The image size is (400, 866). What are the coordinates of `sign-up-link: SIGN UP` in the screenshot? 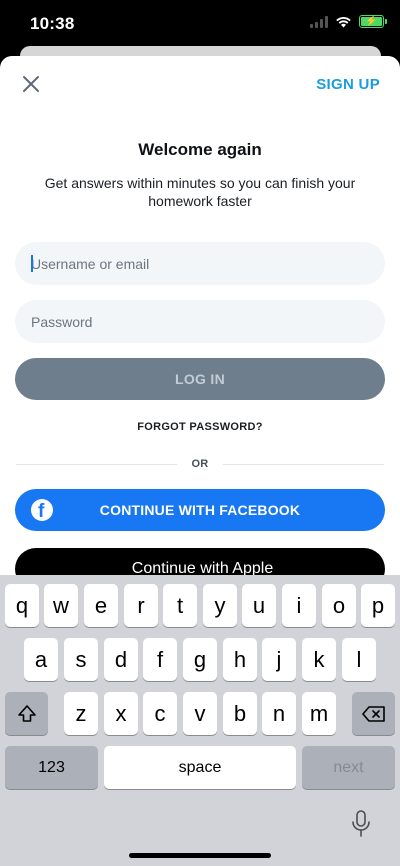 It's located at (348, 84).